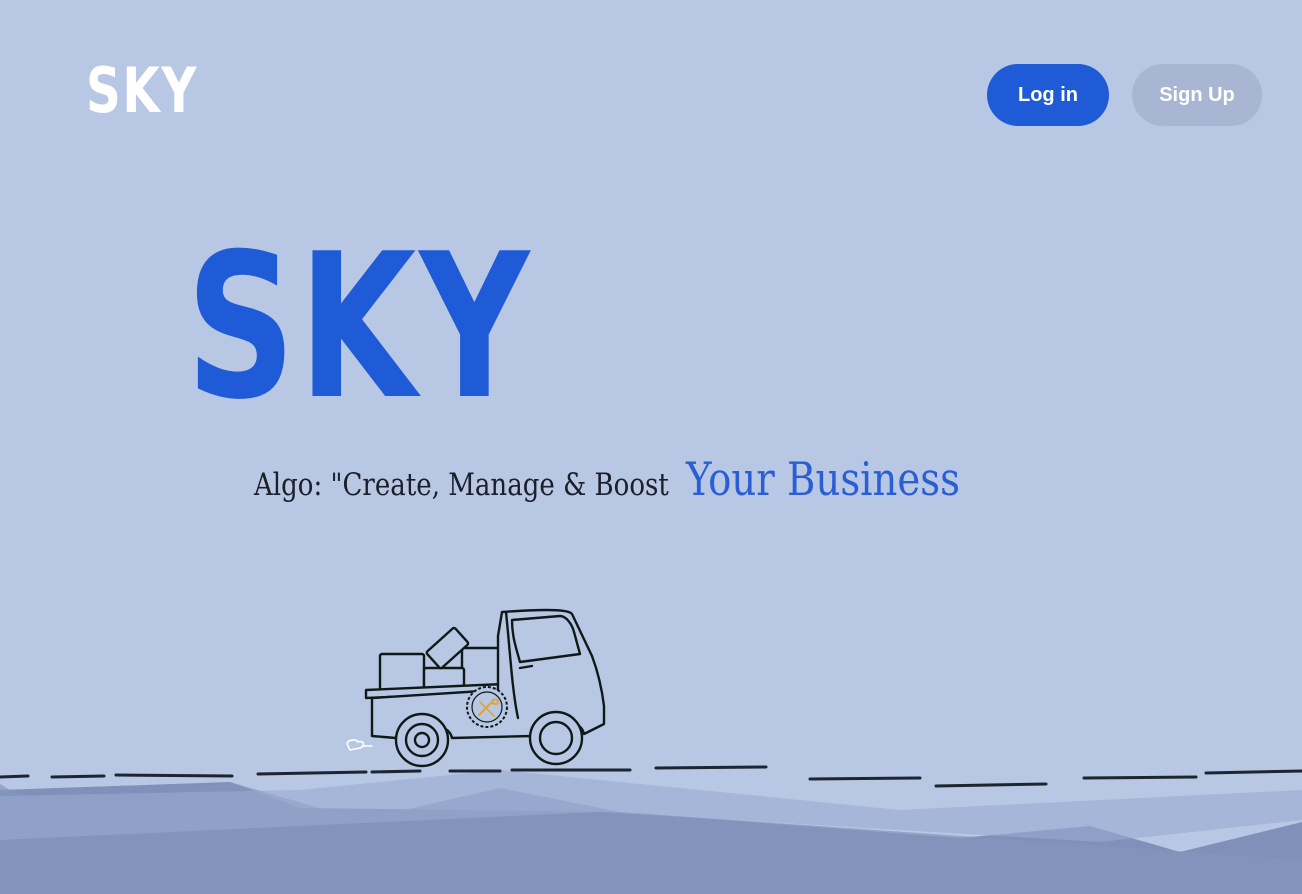 The width and height of the screenshot is (1302, 894). What do you see at coordinates (651, 832) in the screenshot?
I see `hills` at bounding box center [651, 832].